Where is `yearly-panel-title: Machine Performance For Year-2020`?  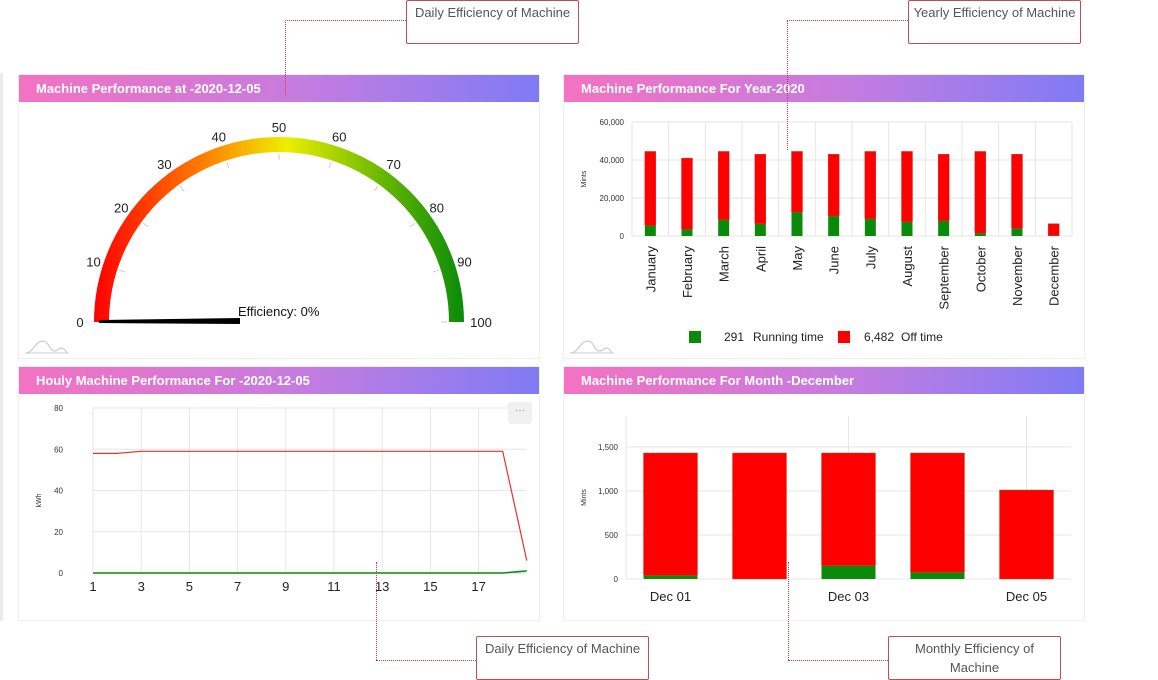
yearly-panel-title: Machine Performance For Year-2020 is located at coordinates (824, 88).